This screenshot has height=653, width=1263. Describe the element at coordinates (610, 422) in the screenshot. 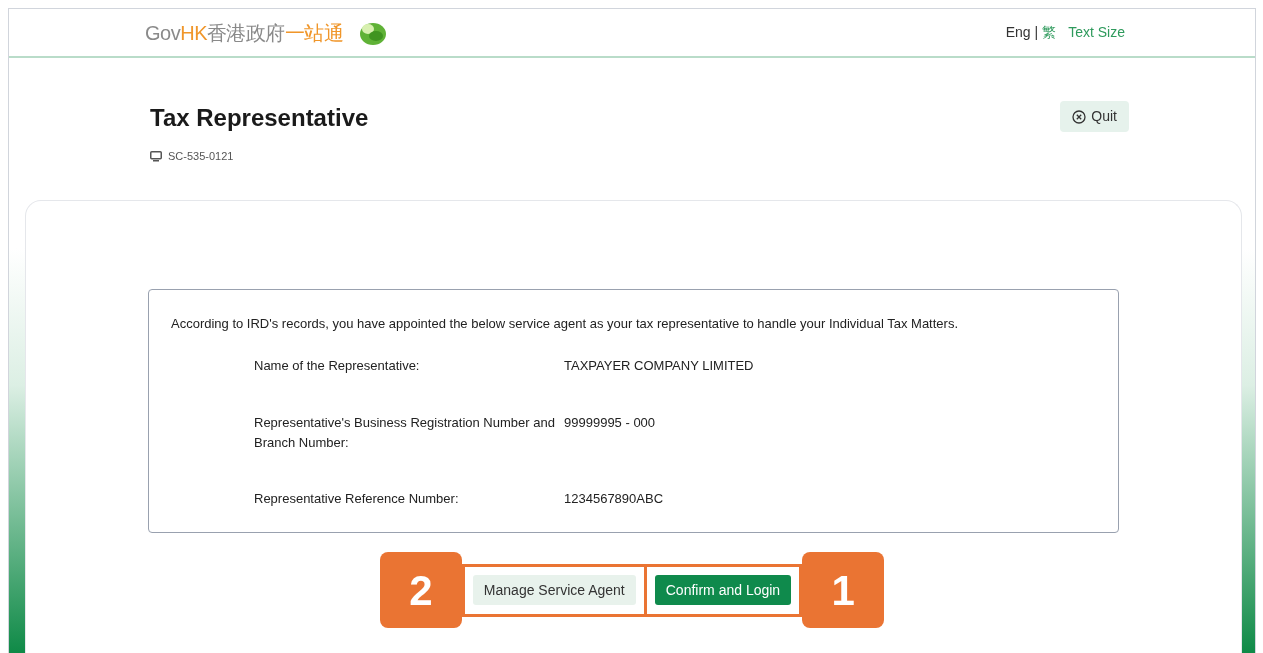

I see `field-value: 99999995 - 000` at that location.